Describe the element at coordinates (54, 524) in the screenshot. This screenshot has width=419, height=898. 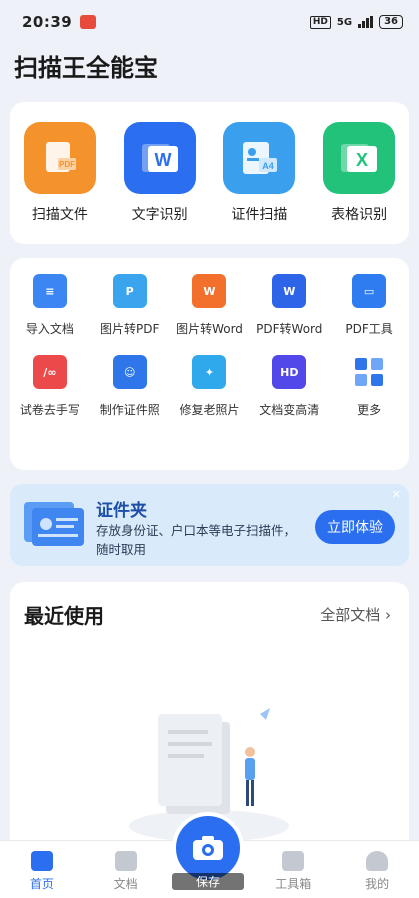
I see `id-card-folder-icon` at that location.